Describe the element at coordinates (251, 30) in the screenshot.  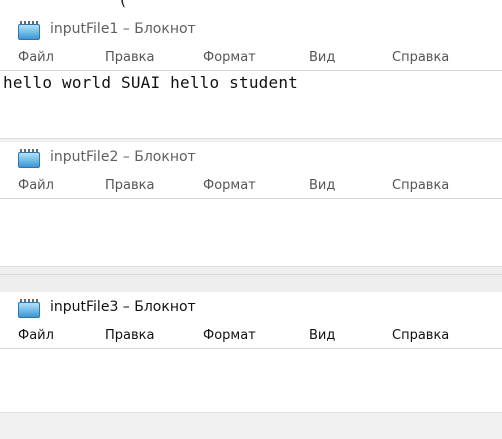
I see `titlebar: inputFile1 – Блокнот` at that location.